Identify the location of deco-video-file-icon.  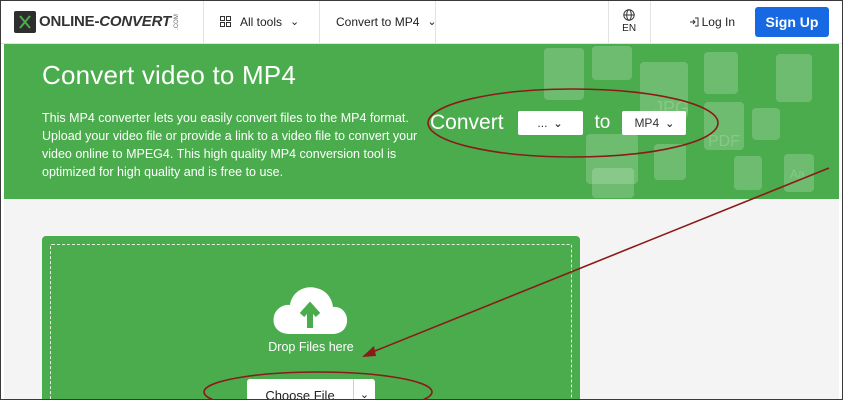
(564, 74).